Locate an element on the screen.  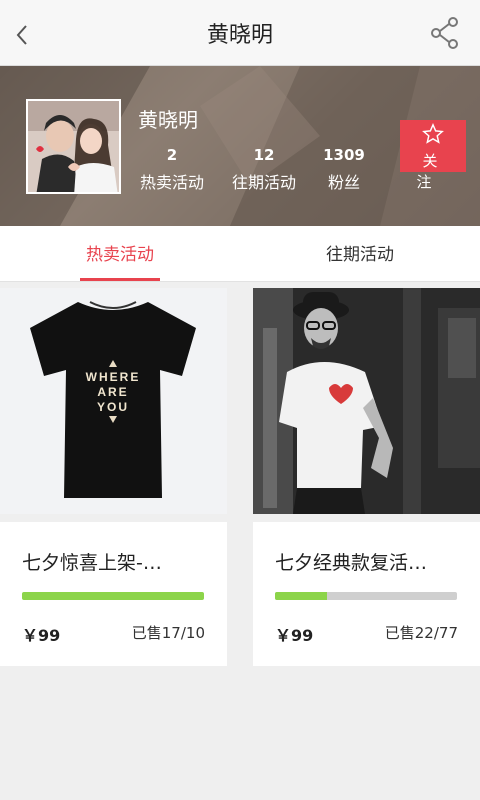
stat-fans: 1309 粉丝 is located at coordinates (344, 169).